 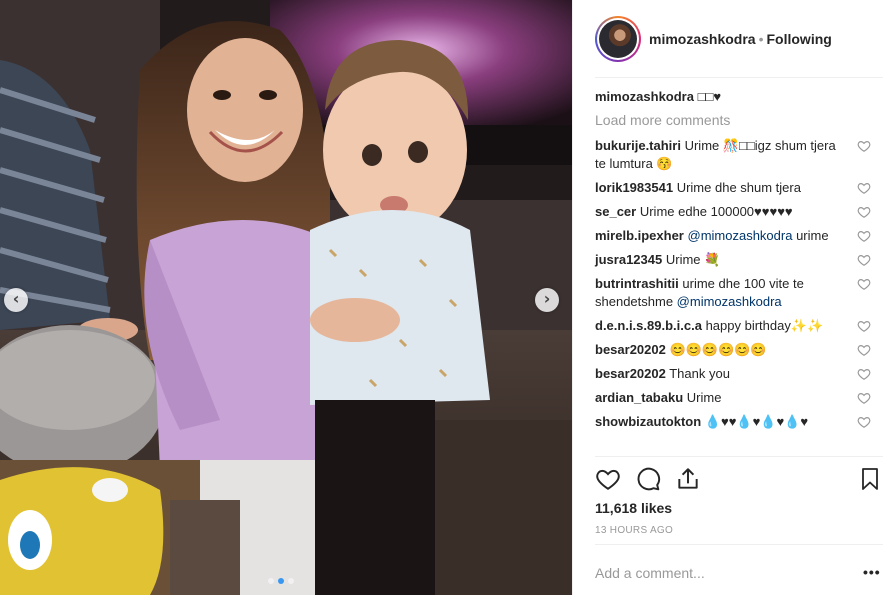 What do you see at coordinates (634, 187) in the screenshot?
I see `comment-username: lorik1983541` at bounding box center [634, 187].